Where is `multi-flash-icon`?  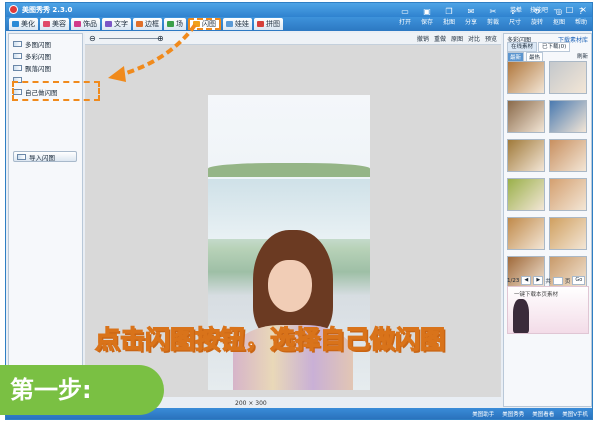
multi-flash-icon is located at coordinates (17, 43).